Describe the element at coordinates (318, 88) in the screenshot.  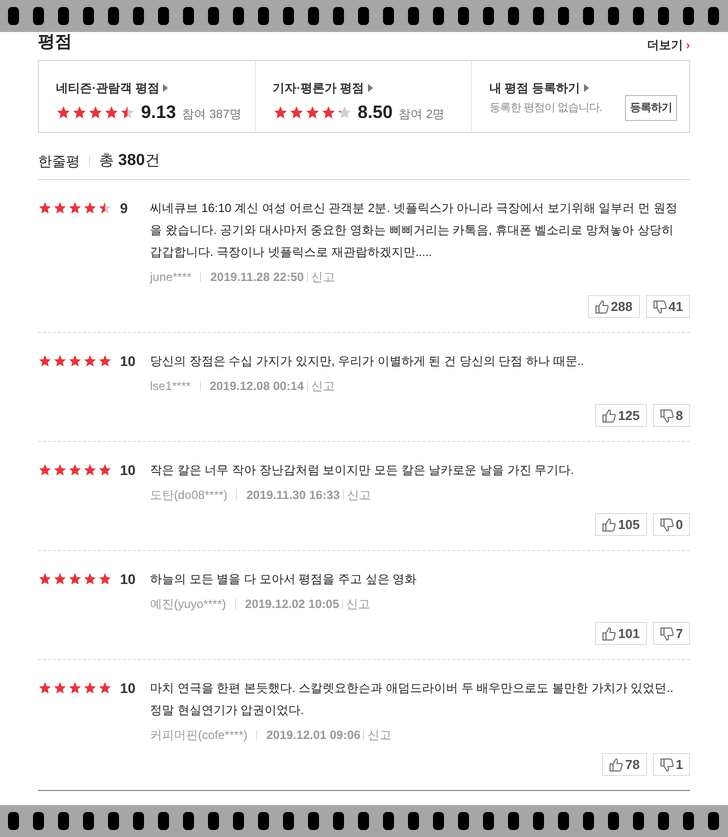
I see `summary-label: 기자·평론가 평점` at that location.